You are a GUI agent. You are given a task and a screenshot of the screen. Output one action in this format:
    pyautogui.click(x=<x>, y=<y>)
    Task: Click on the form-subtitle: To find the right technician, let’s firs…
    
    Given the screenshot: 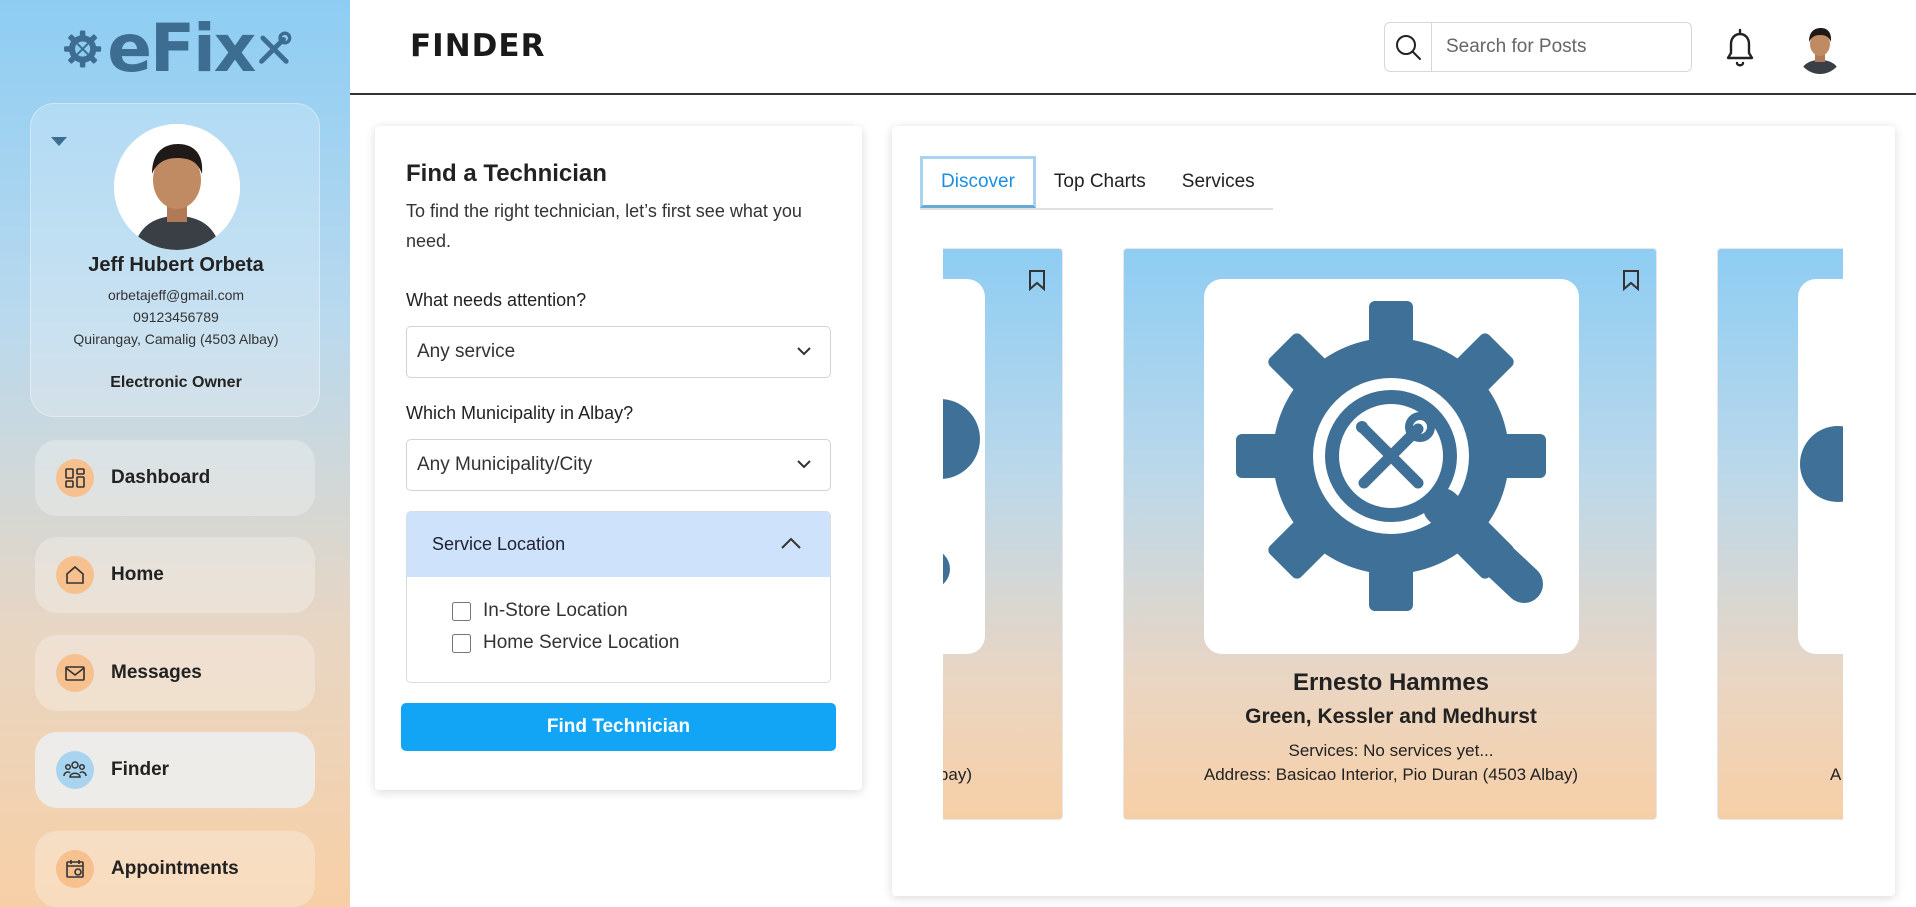 What is the action you would take?
    pyautogui.click(x=604, y=226)
    